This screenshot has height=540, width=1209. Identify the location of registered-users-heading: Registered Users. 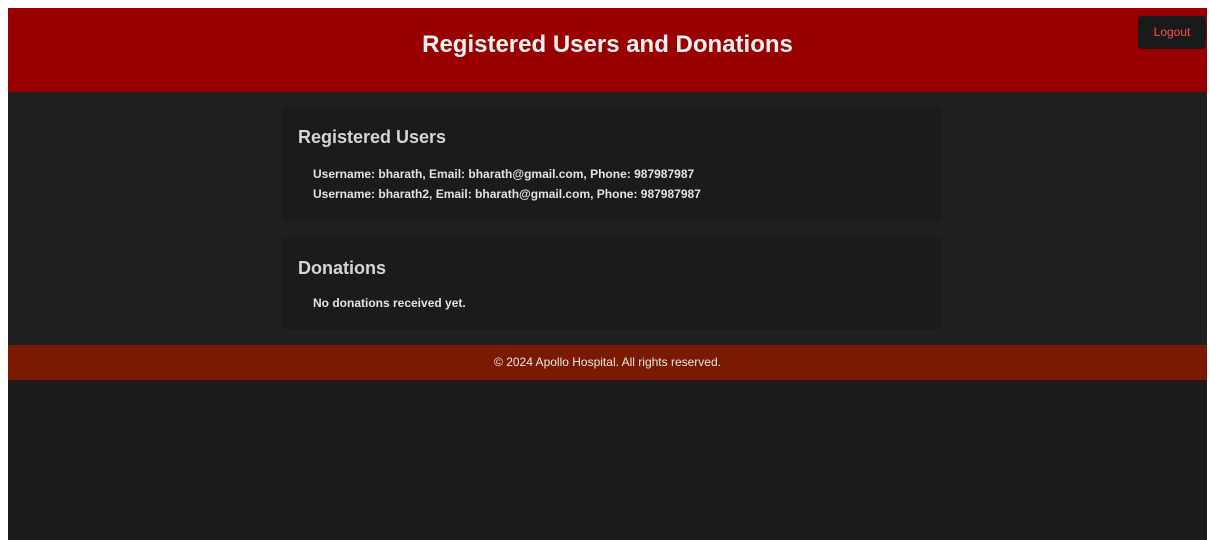
(372, 137).